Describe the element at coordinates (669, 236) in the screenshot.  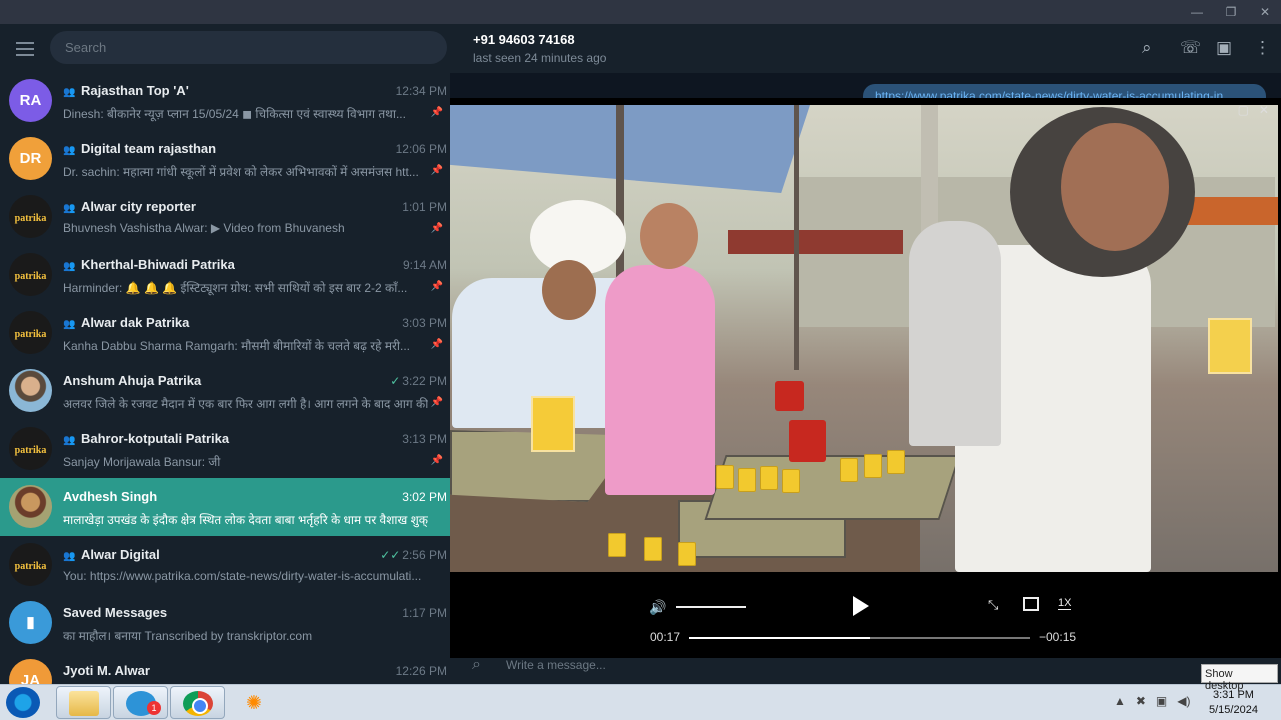
I see `pink-shirt-head` at that location.